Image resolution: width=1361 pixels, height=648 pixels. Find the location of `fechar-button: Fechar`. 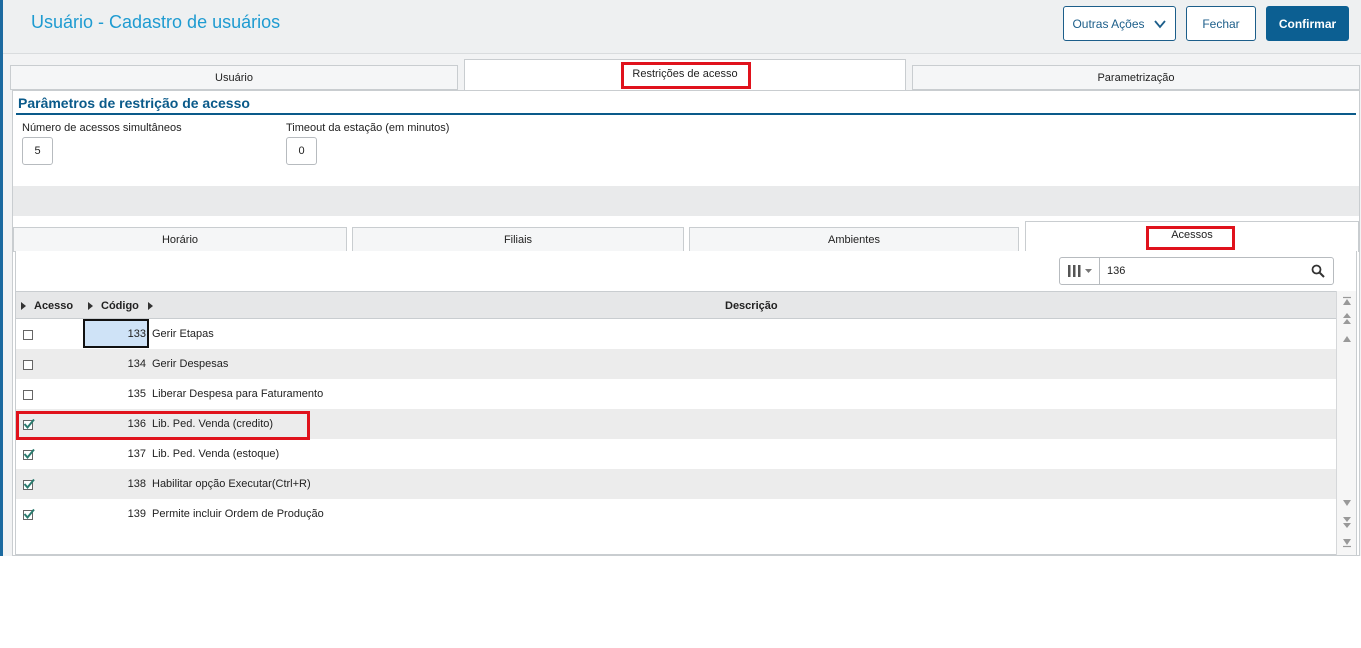

fechar-button: Fechar is located at coordinates (1221, 23).